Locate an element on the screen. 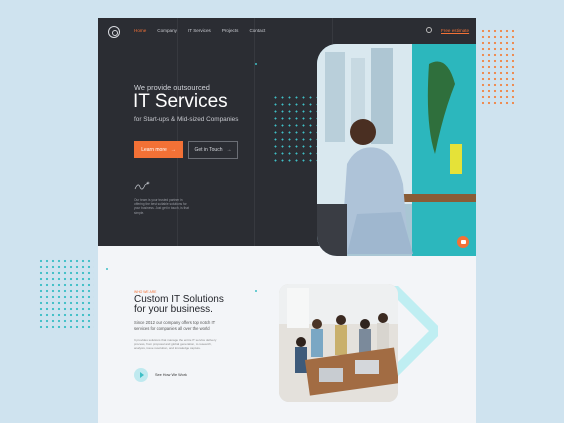  get-in-touch-button: Get in Touch → is located at coordinates (213, 150).